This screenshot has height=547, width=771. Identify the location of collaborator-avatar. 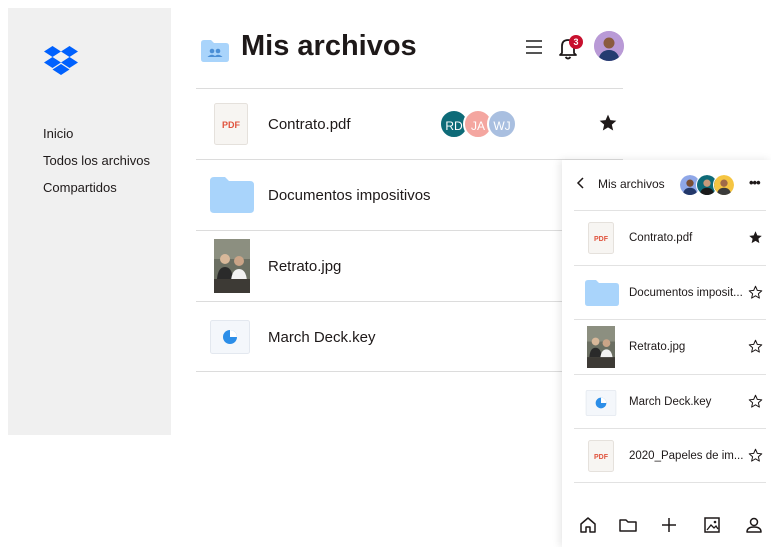
(724, 185).